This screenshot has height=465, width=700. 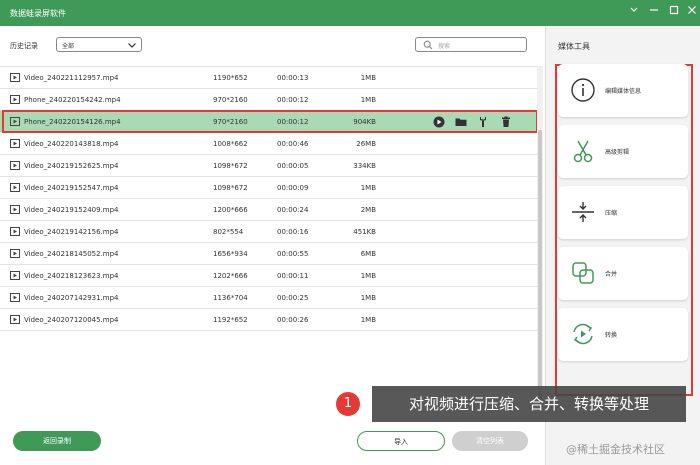 I want to click on tool-label: 编辑媒体信息, so click(x=623, y=91).